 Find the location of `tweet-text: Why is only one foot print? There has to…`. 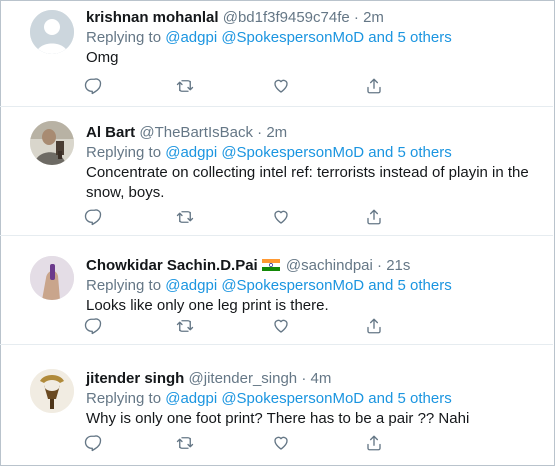

tweet-text: Why is only one foot print? There has to… is located at coordinates (278, 418).